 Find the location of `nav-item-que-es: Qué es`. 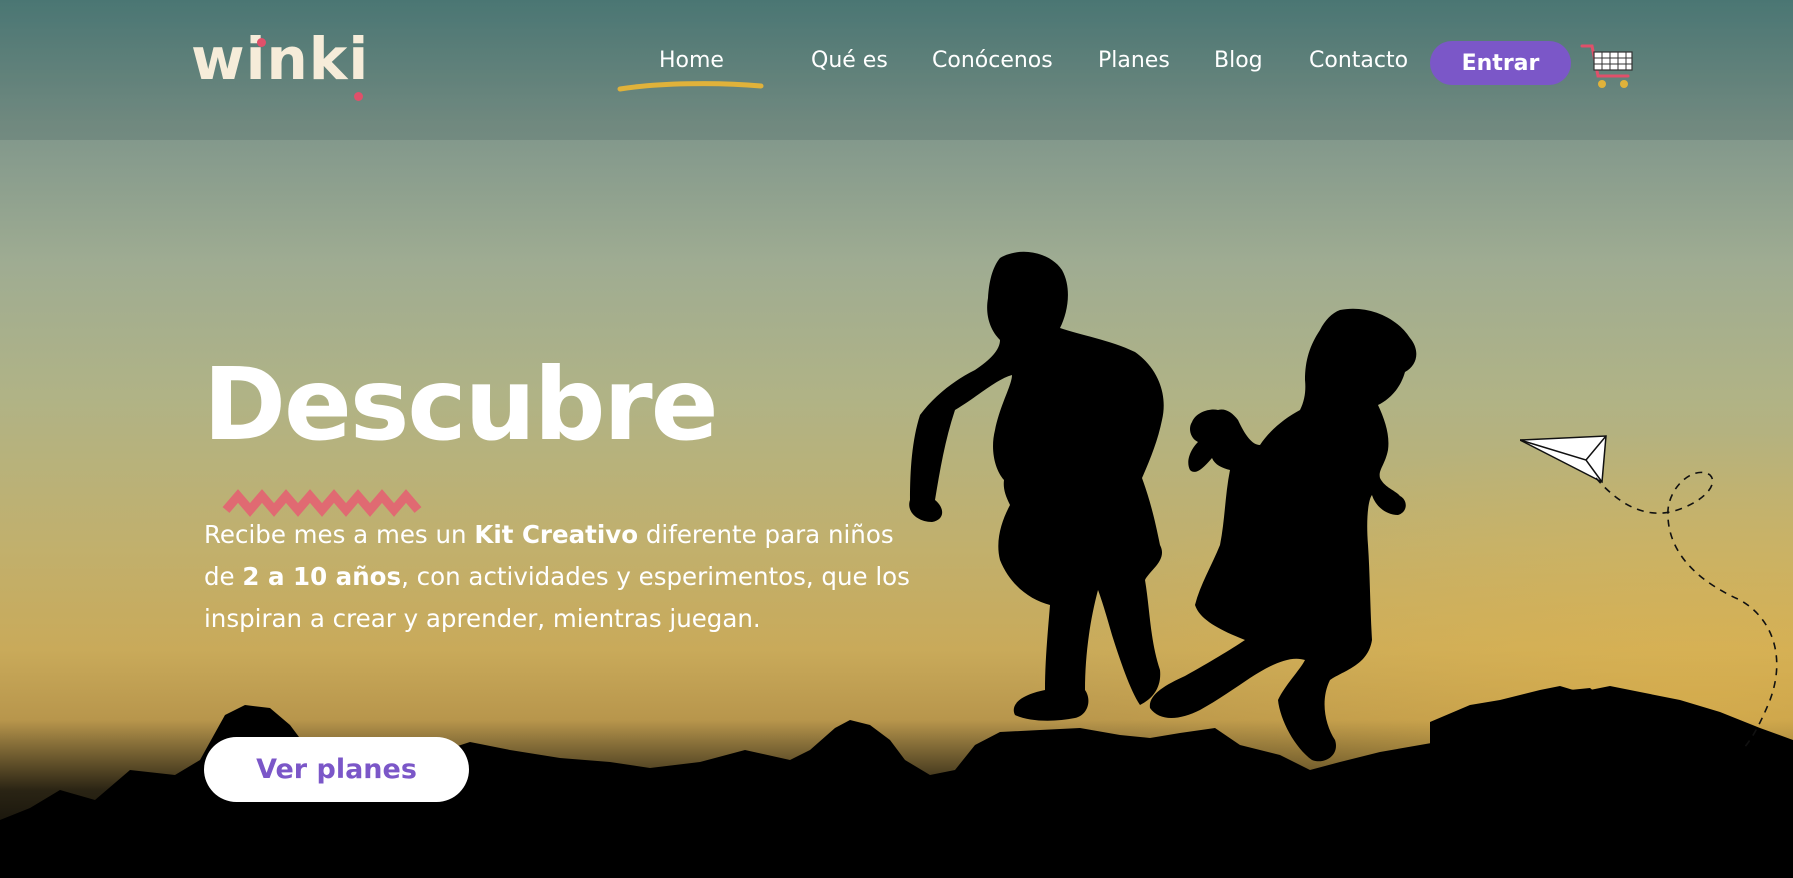

nav-item-que-es: Qué es is located at coordinates (849, 60).